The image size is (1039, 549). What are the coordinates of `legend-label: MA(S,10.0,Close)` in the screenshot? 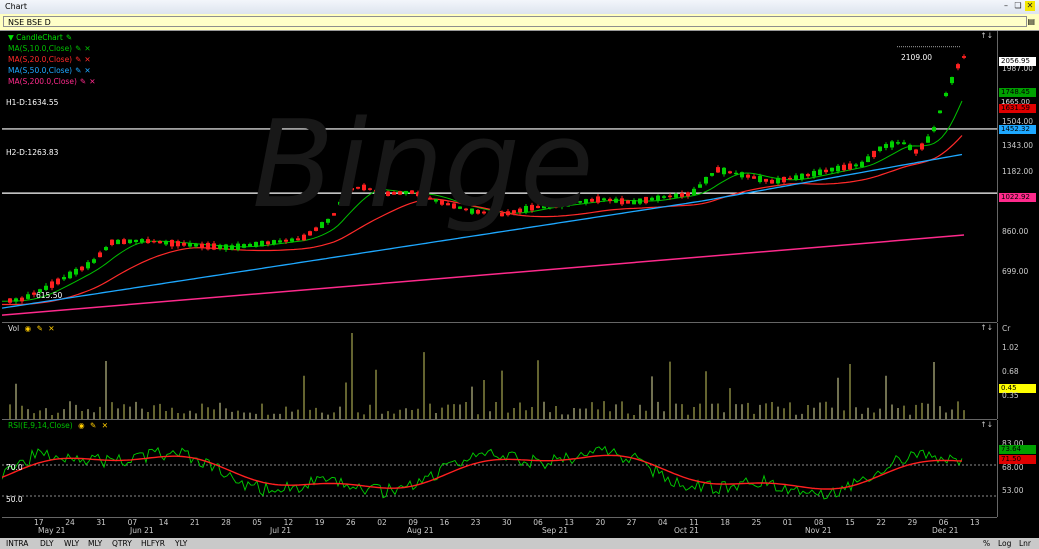 It's located at (40, 48).